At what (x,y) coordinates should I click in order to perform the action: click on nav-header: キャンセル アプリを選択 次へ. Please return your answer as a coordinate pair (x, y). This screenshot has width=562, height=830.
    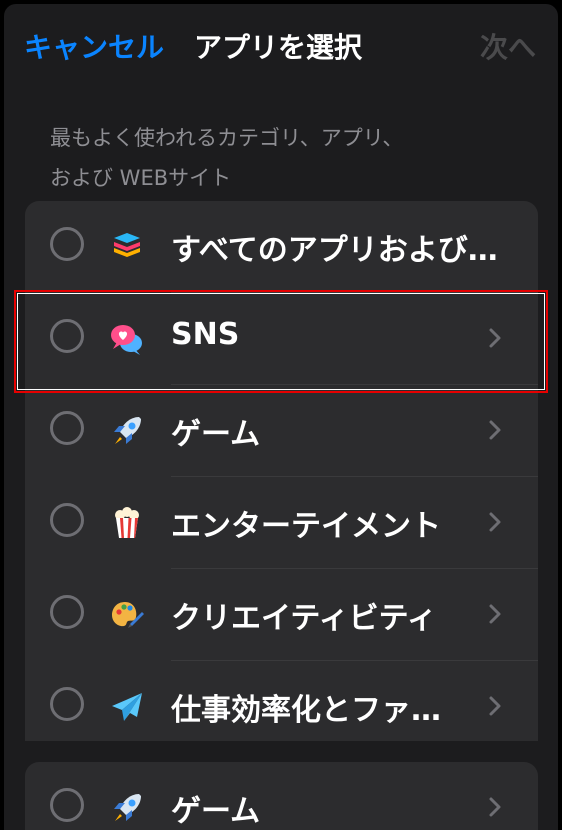
    Looking at the image, I should click on (281, 44).